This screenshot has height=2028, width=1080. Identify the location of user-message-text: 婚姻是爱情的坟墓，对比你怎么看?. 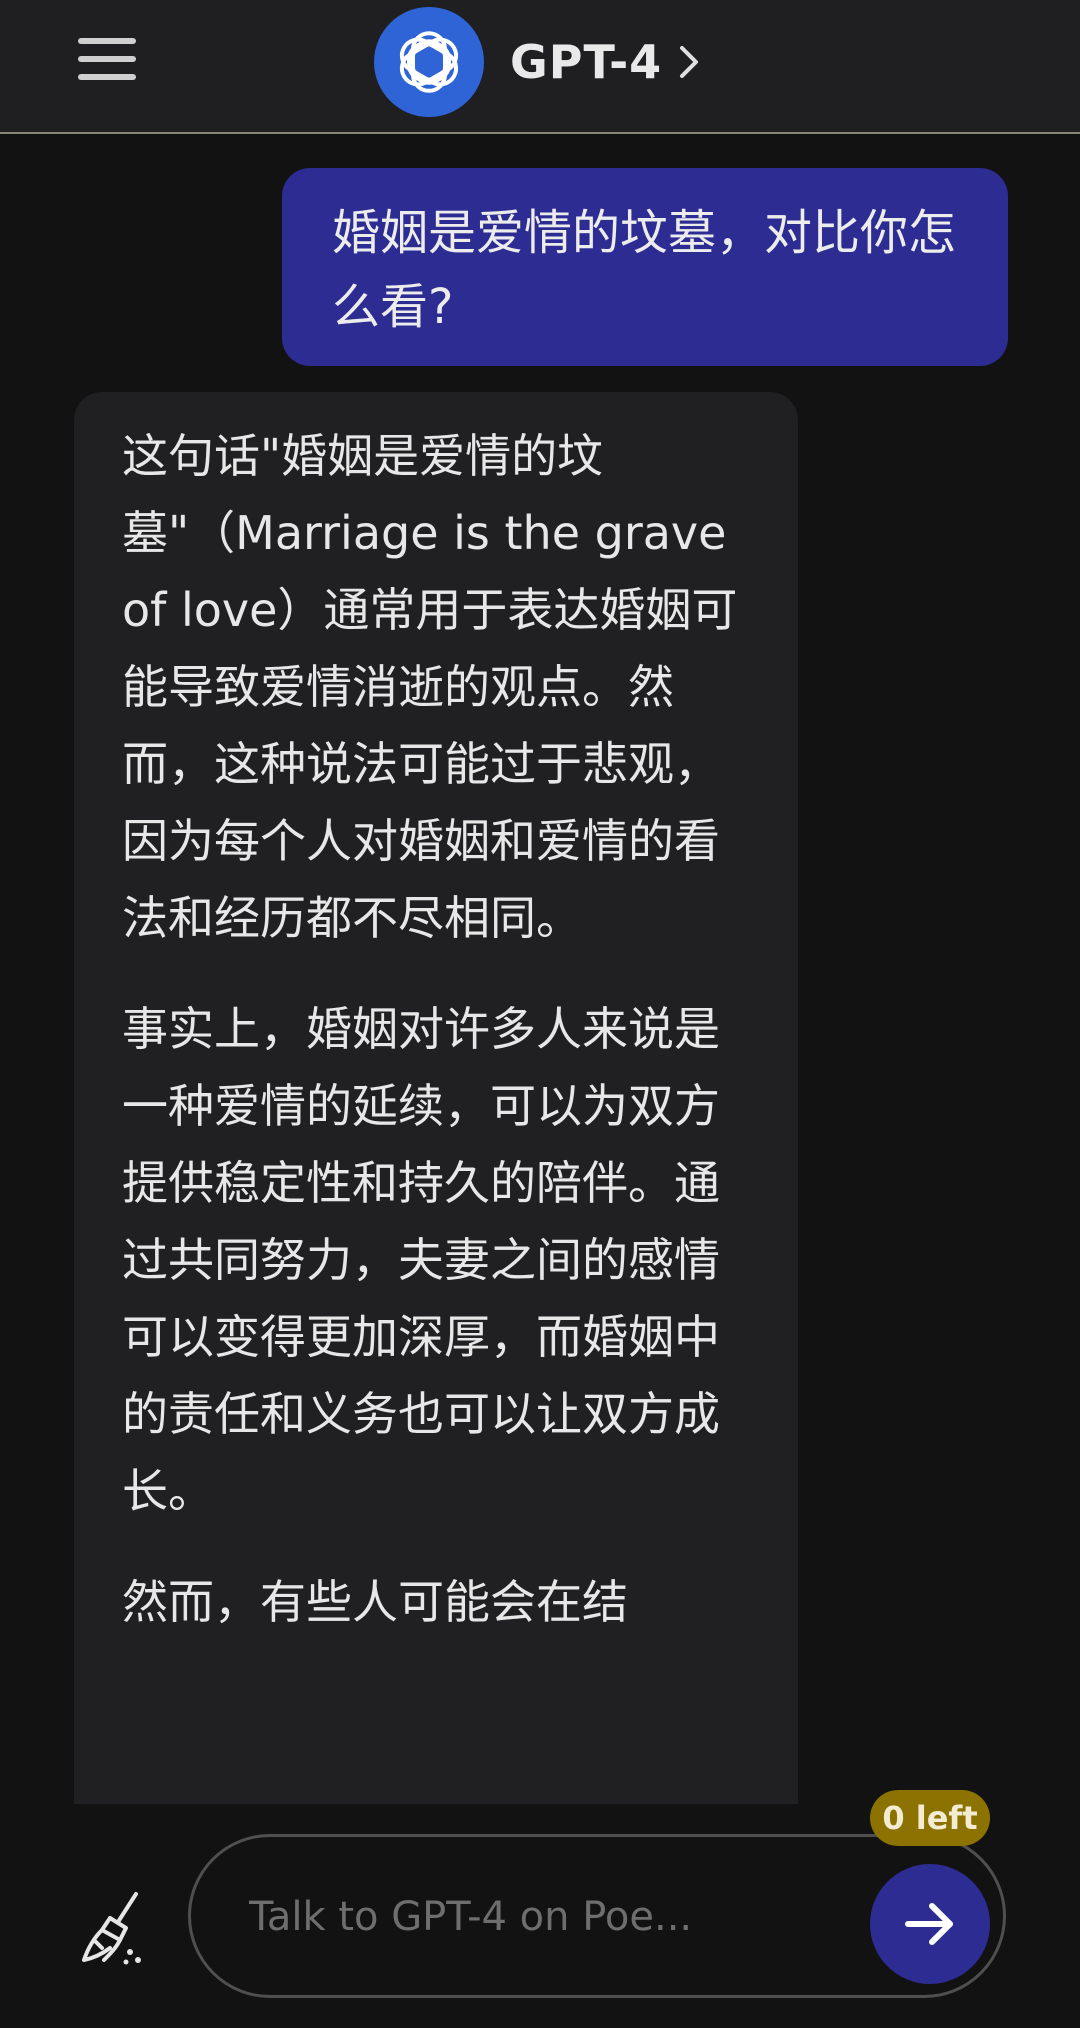
(644, 270).